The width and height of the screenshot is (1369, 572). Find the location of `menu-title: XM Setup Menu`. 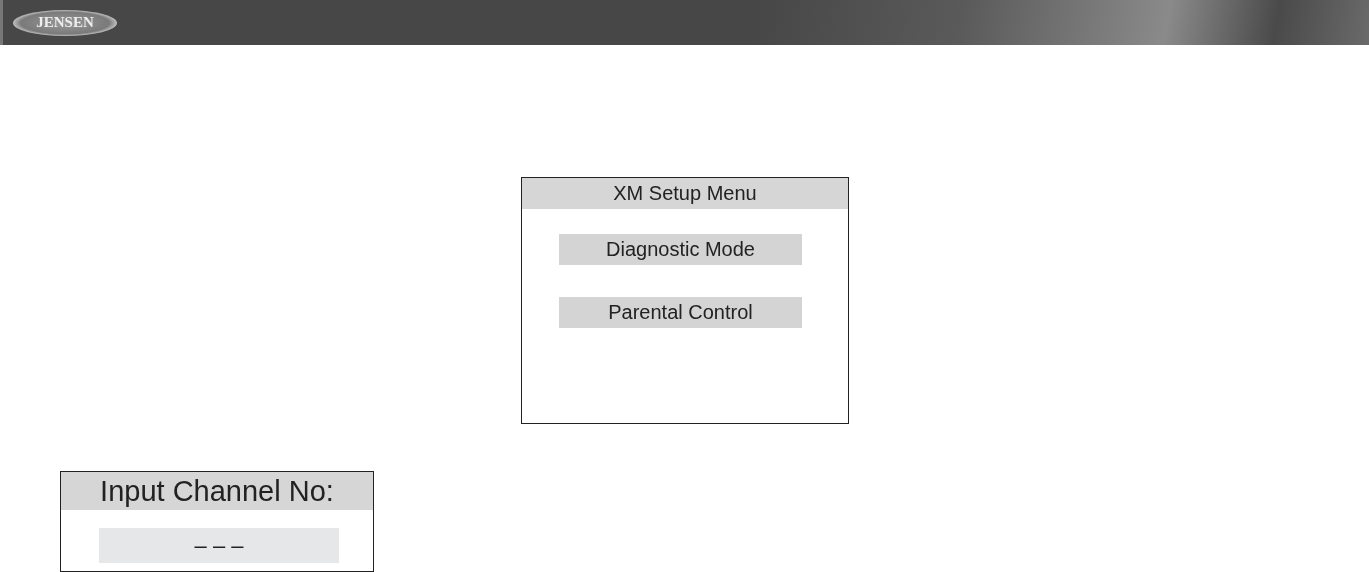

menu-title: XM Setup Menu is located at coordinates (685, 193).